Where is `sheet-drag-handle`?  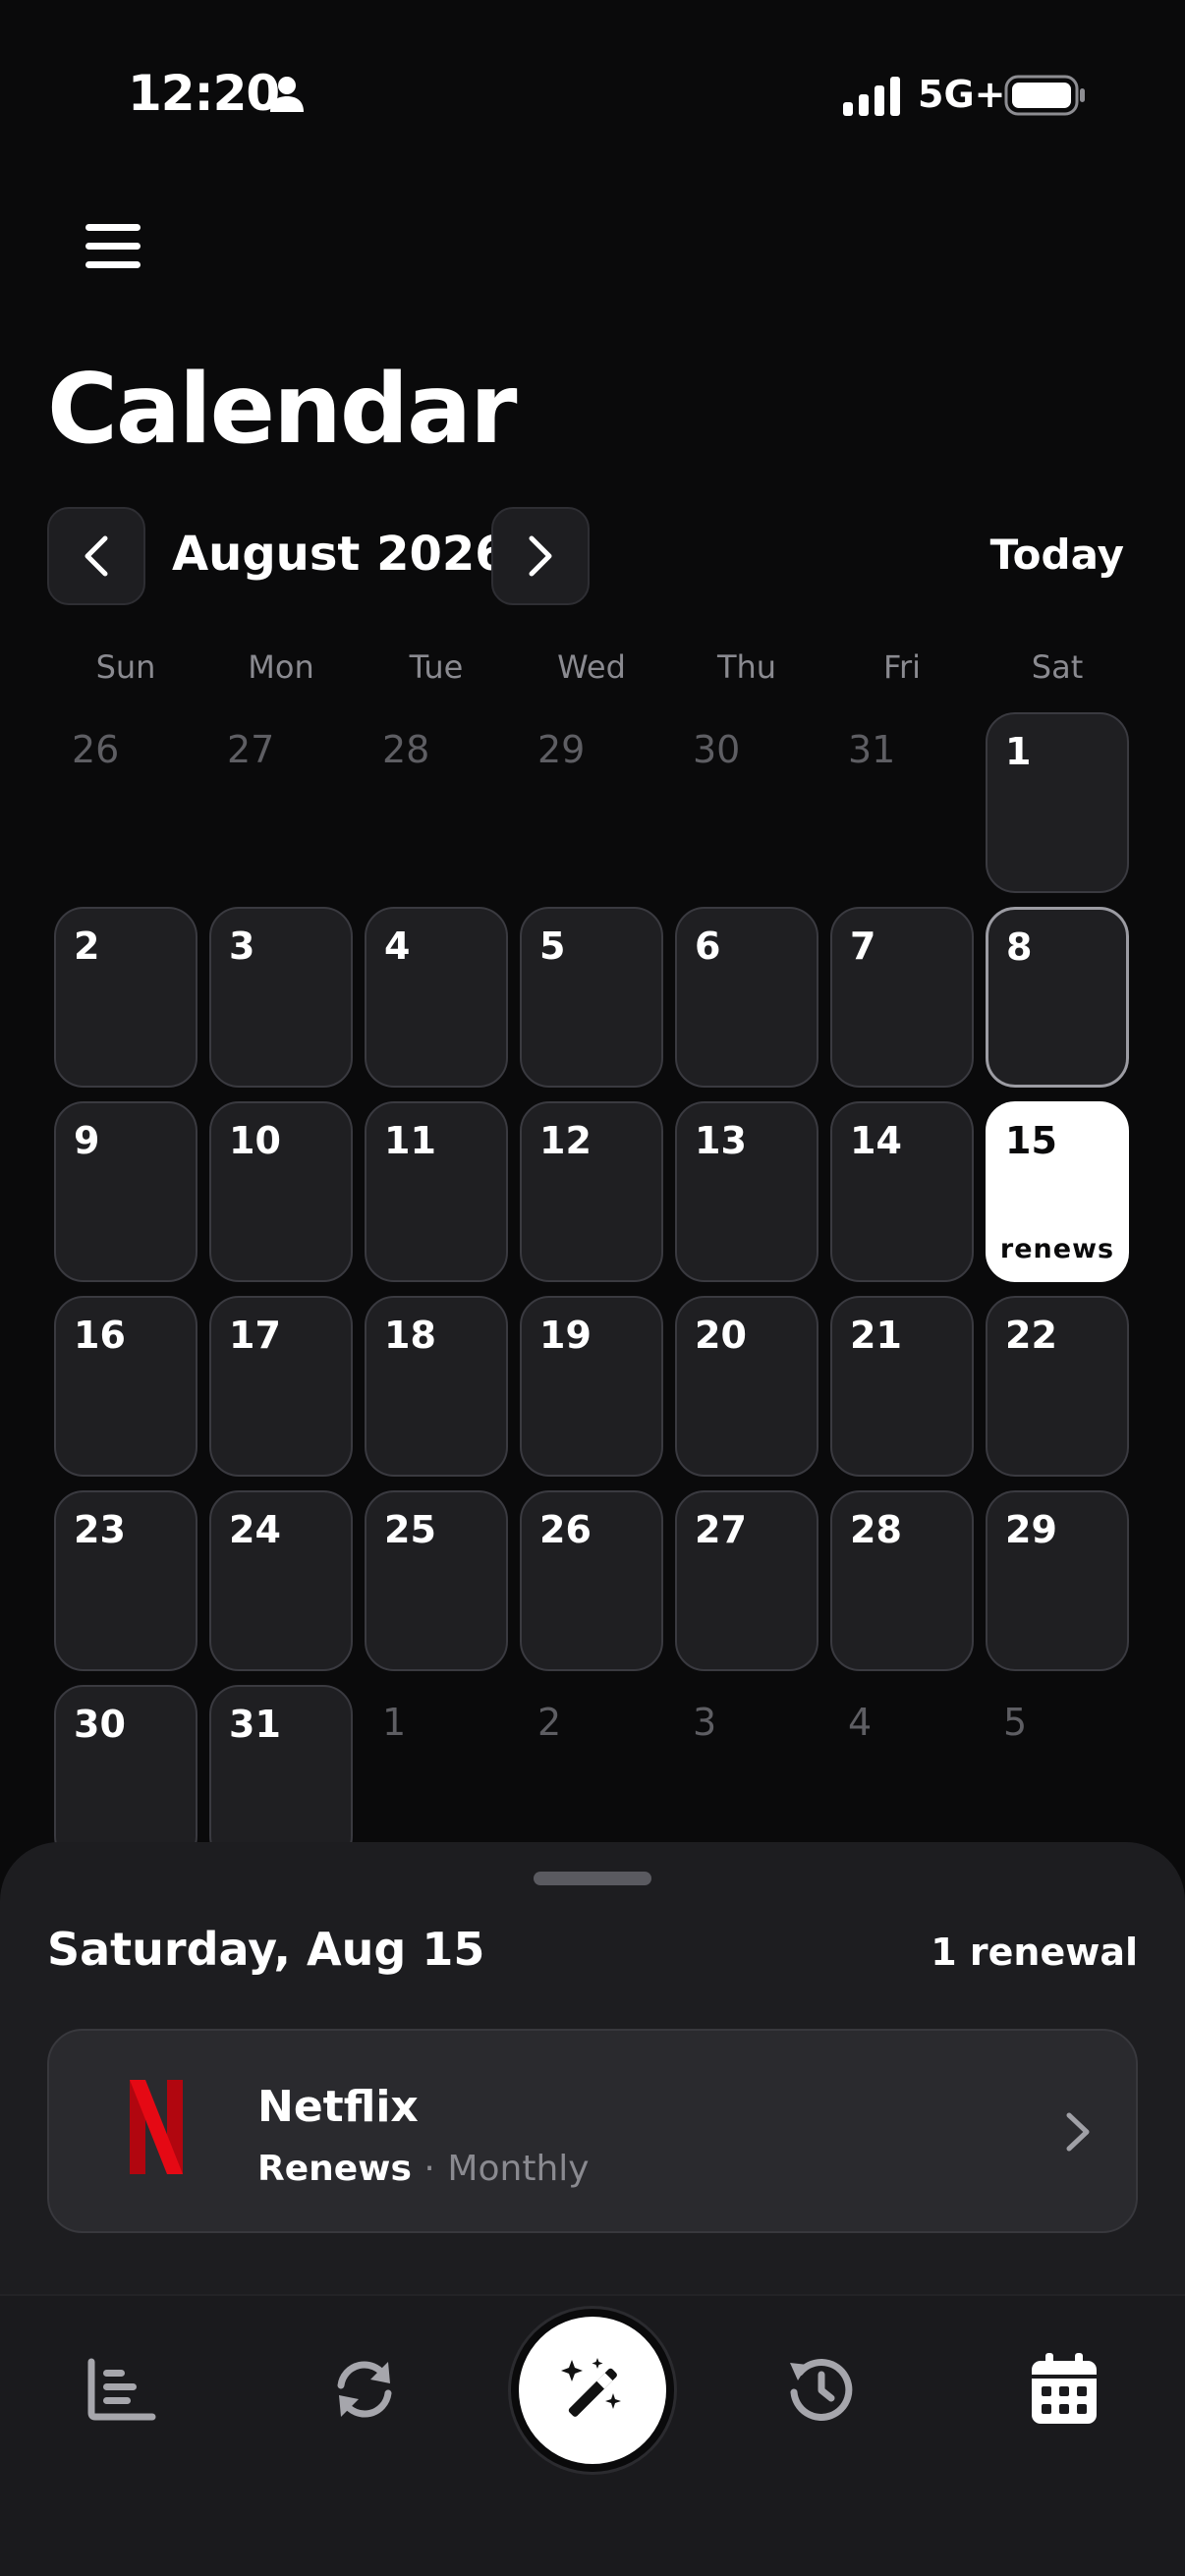 sheet-drag-handle is located at coordinates (592, 1878).